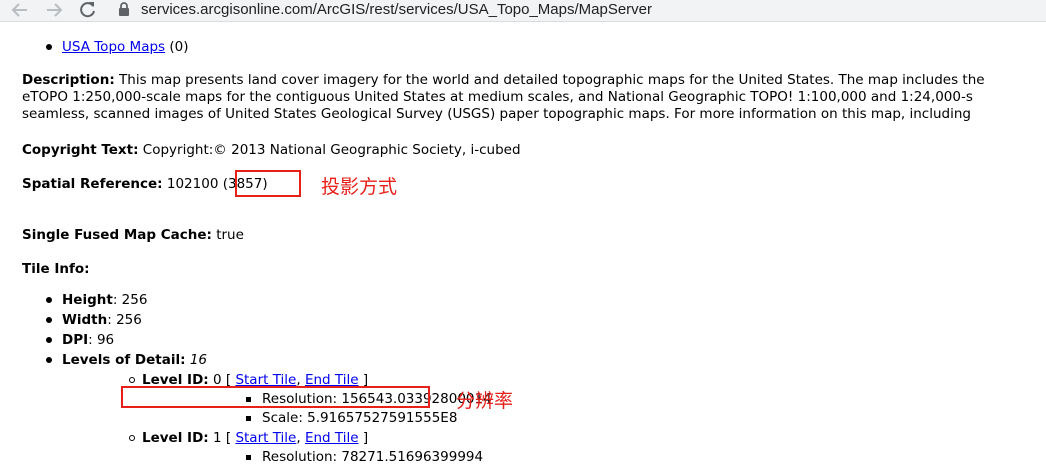  What do you see at coordinates (275, 397) in the screenshot?
I see `resolution-highlight-box` at bounding box center [275, 397].